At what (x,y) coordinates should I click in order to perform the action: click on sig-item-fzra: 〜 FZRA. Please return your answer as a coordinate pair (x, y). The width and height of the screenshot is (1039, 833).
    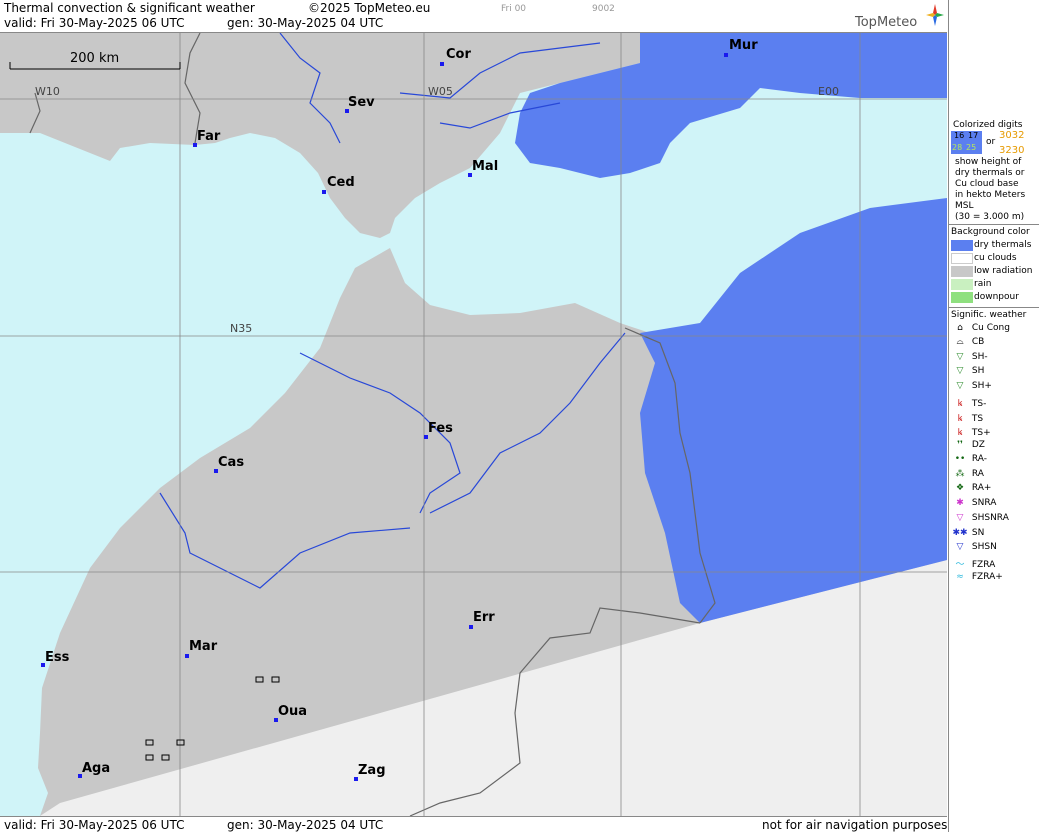
    Looking at the image, I should click on (975, 565).